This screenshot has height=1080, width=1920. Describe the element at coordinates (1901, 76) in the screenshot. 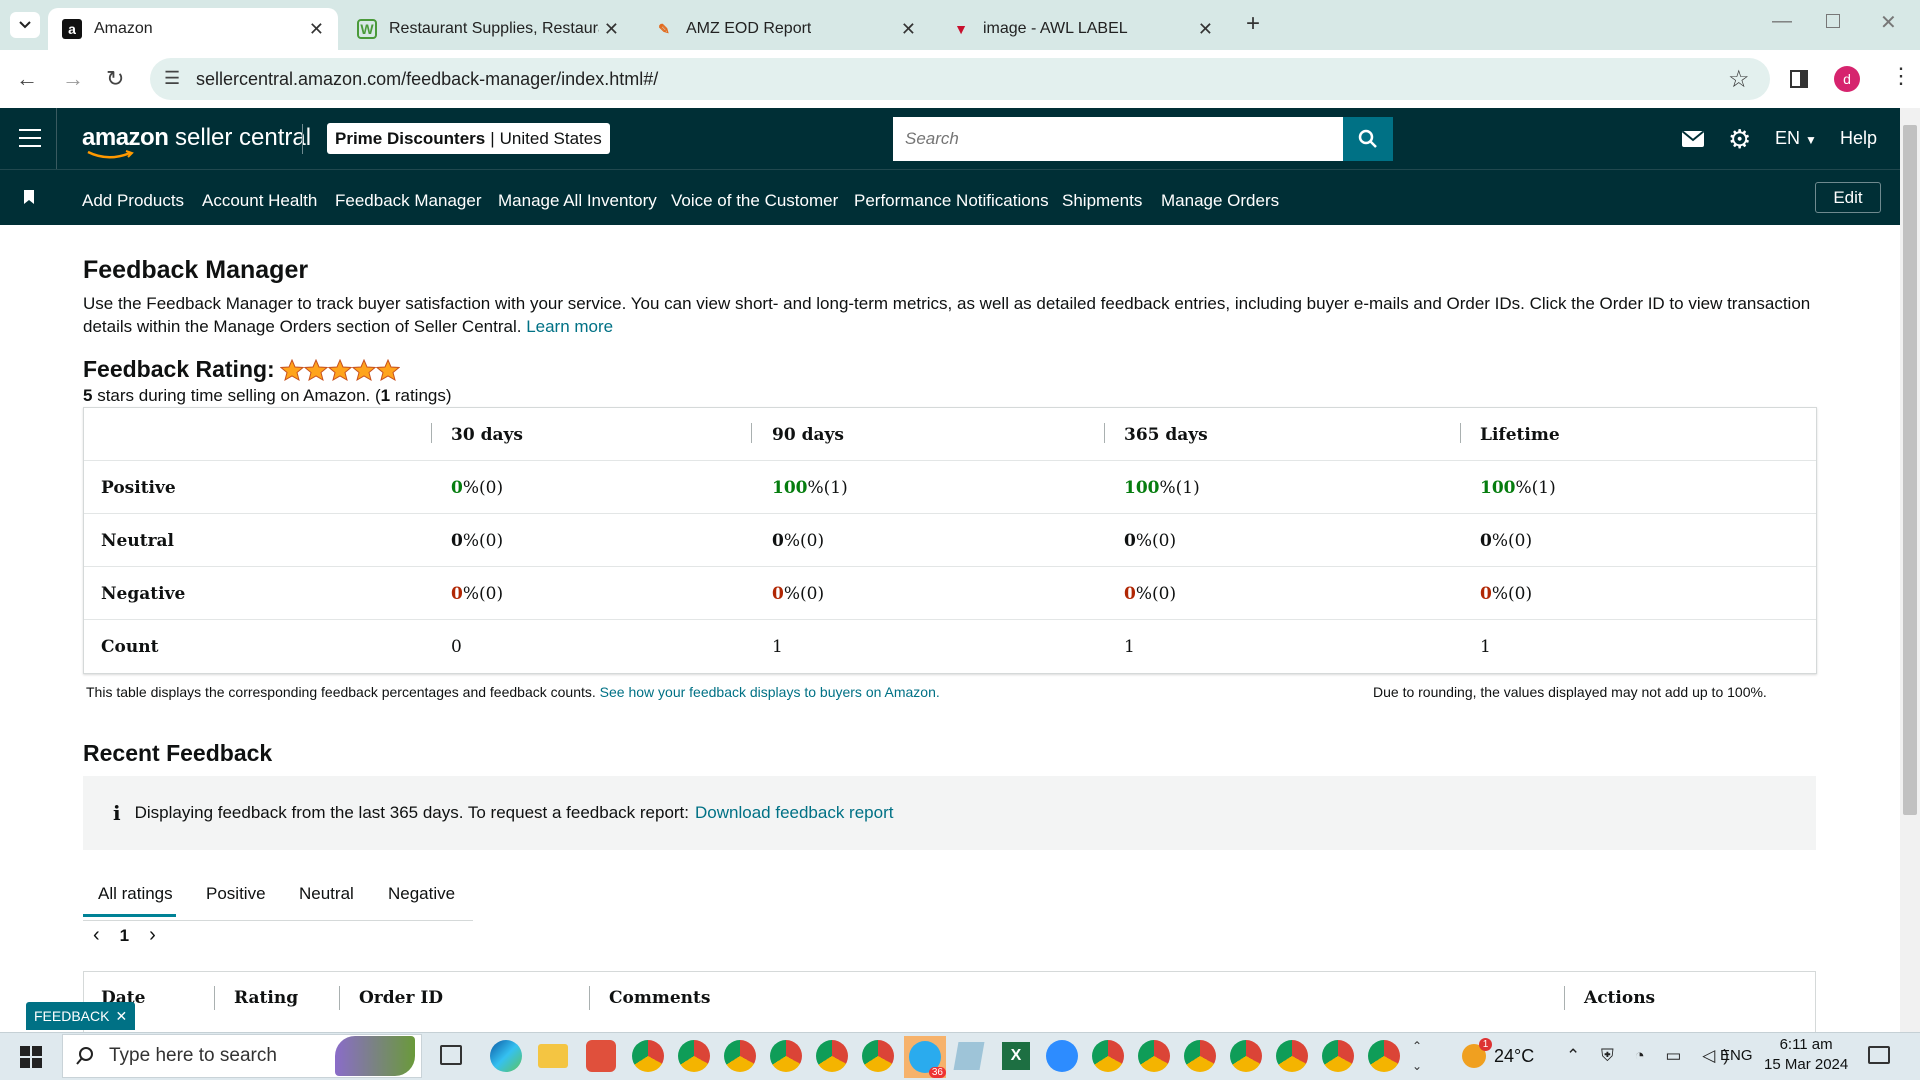

I see `menu-icon: ⋮` at that location.